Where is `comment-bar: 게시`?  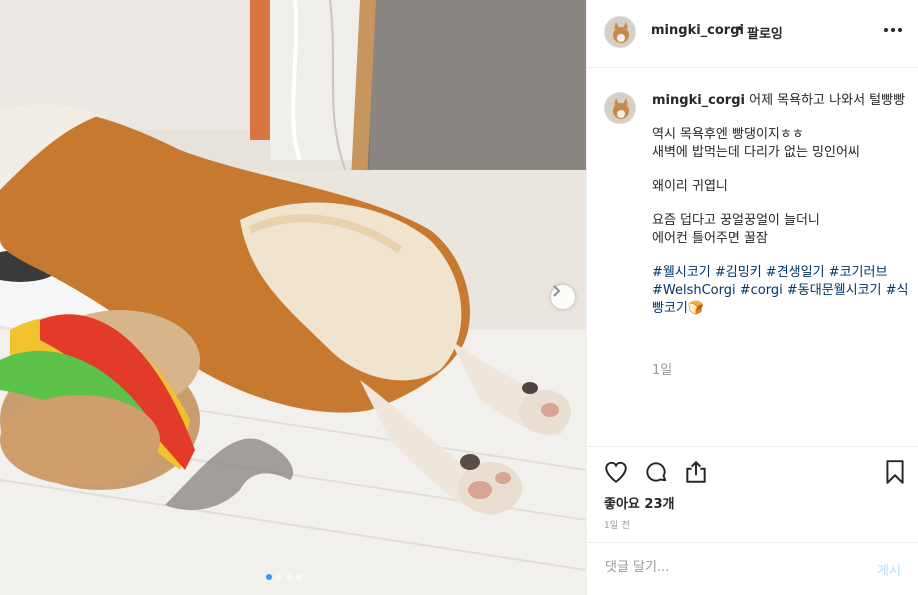
comment-bar: 게시 is located at coordinates (752, 568).